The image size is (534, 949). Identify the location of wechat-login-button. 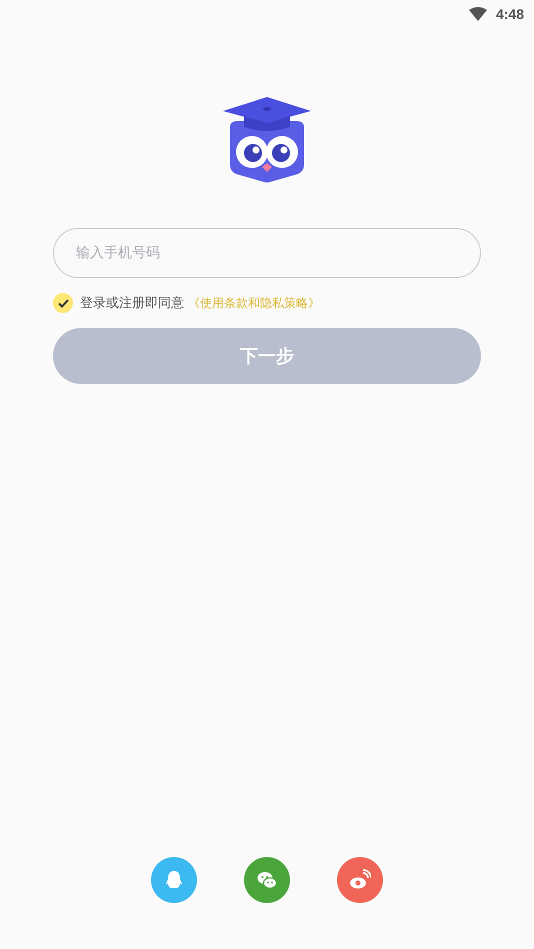
(267, 880).